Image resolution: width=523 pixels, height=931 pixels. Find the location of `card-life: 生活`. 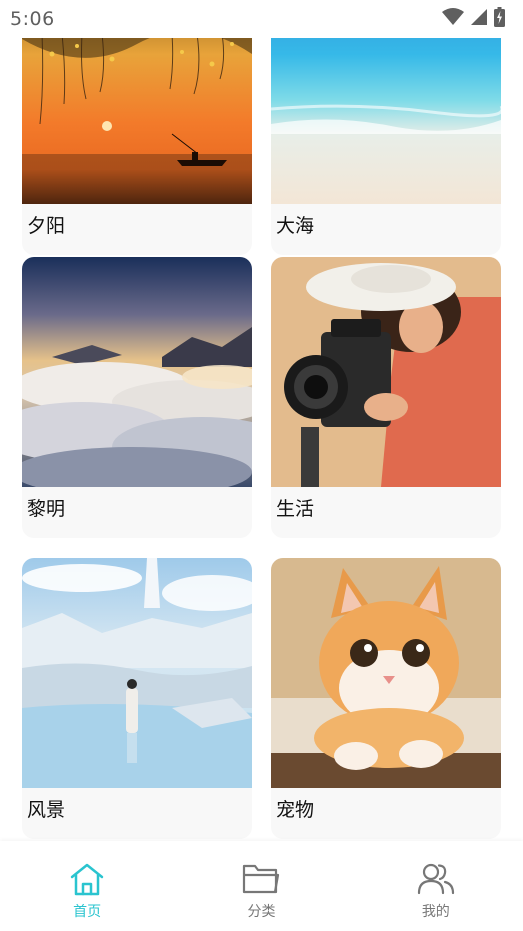

card-life: 生活 is located at coordinates (386, 397).